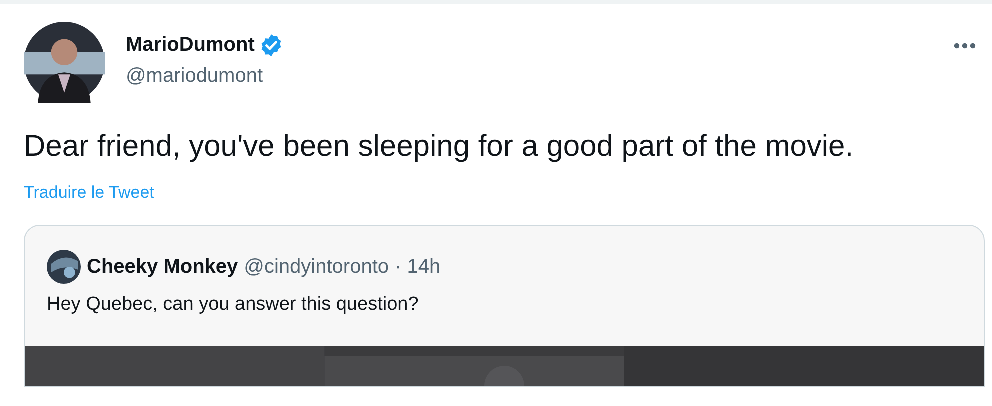  I want to click on author-name: MarioDumont, so click(190, 45).